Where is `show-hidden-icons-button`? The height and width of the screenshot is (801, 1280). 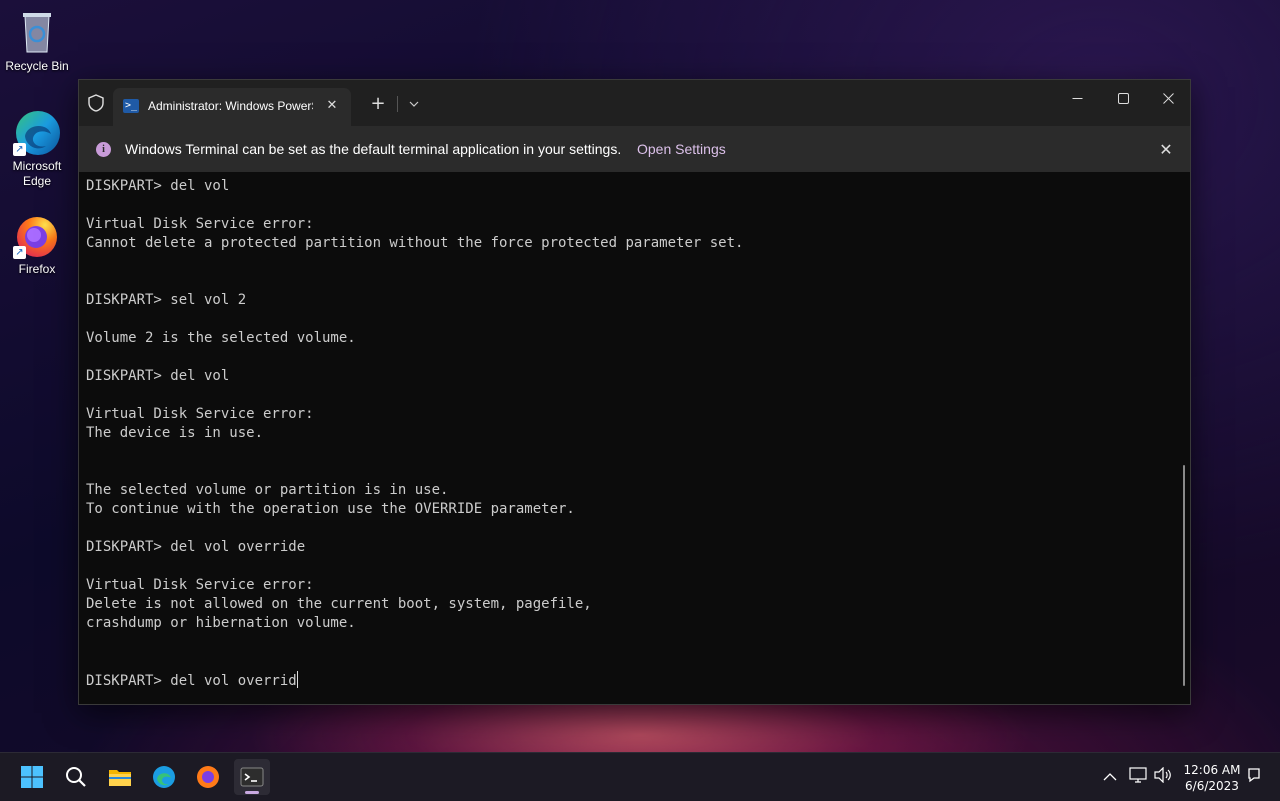
show-hidden-icons-button is located at coordinates (1110, 777).